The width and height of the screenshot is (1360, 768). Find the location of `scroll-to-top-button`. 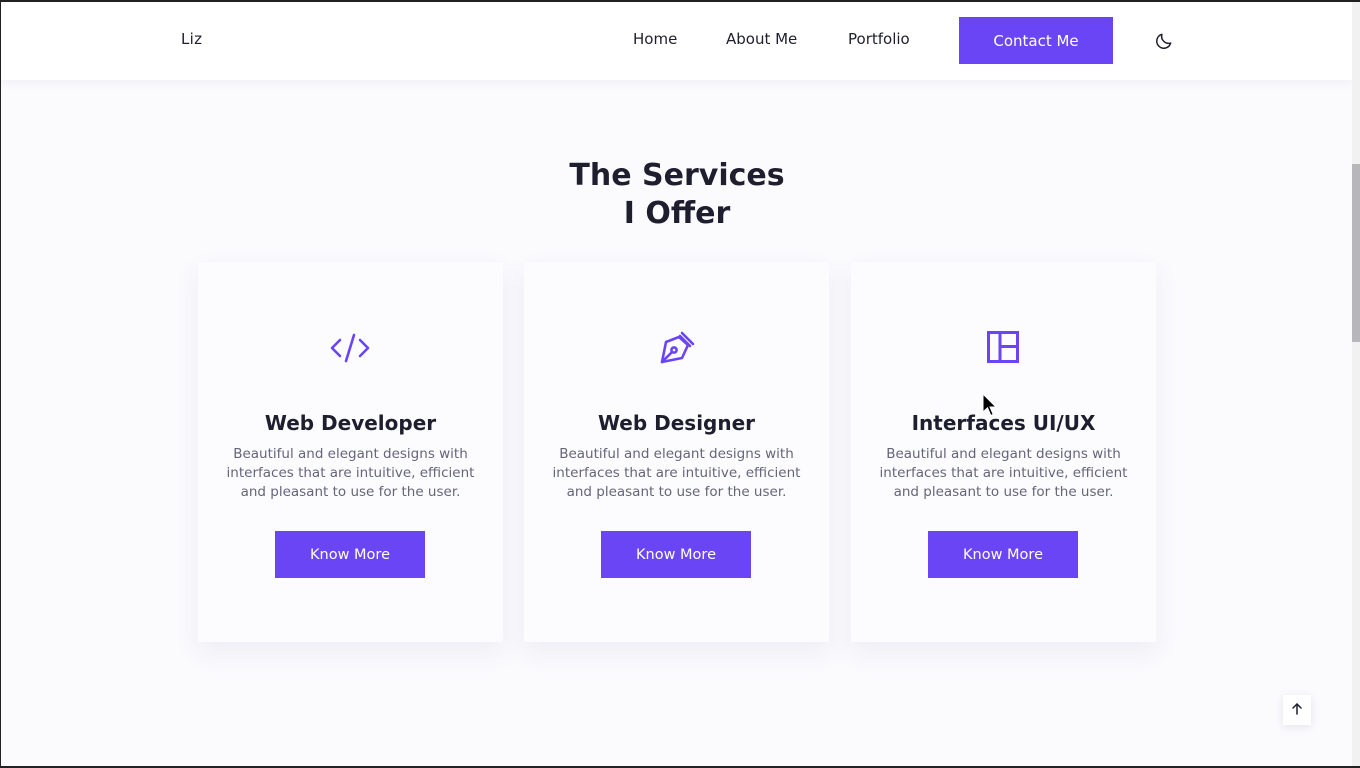

scroll-to-top-button is located at coordinates (1297, 710).